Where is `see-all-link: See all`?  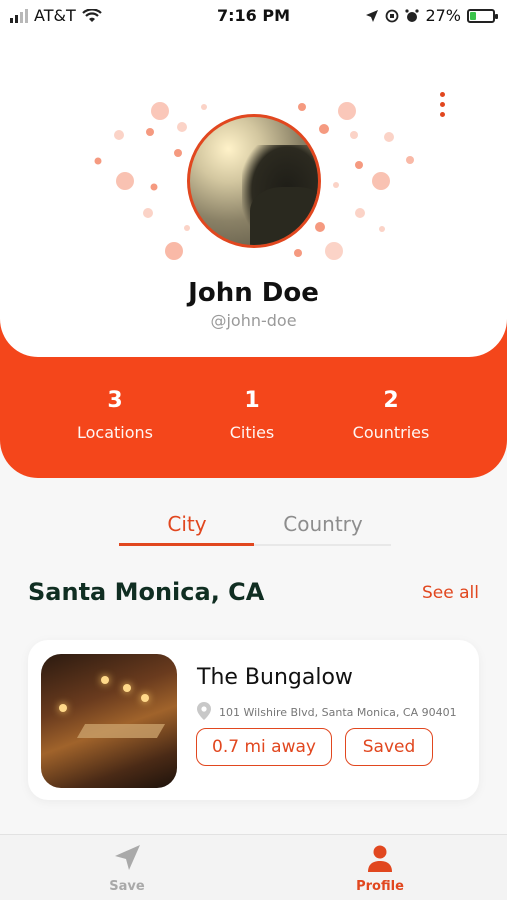 see-all-link: See all is located at coordinates (450, 593).